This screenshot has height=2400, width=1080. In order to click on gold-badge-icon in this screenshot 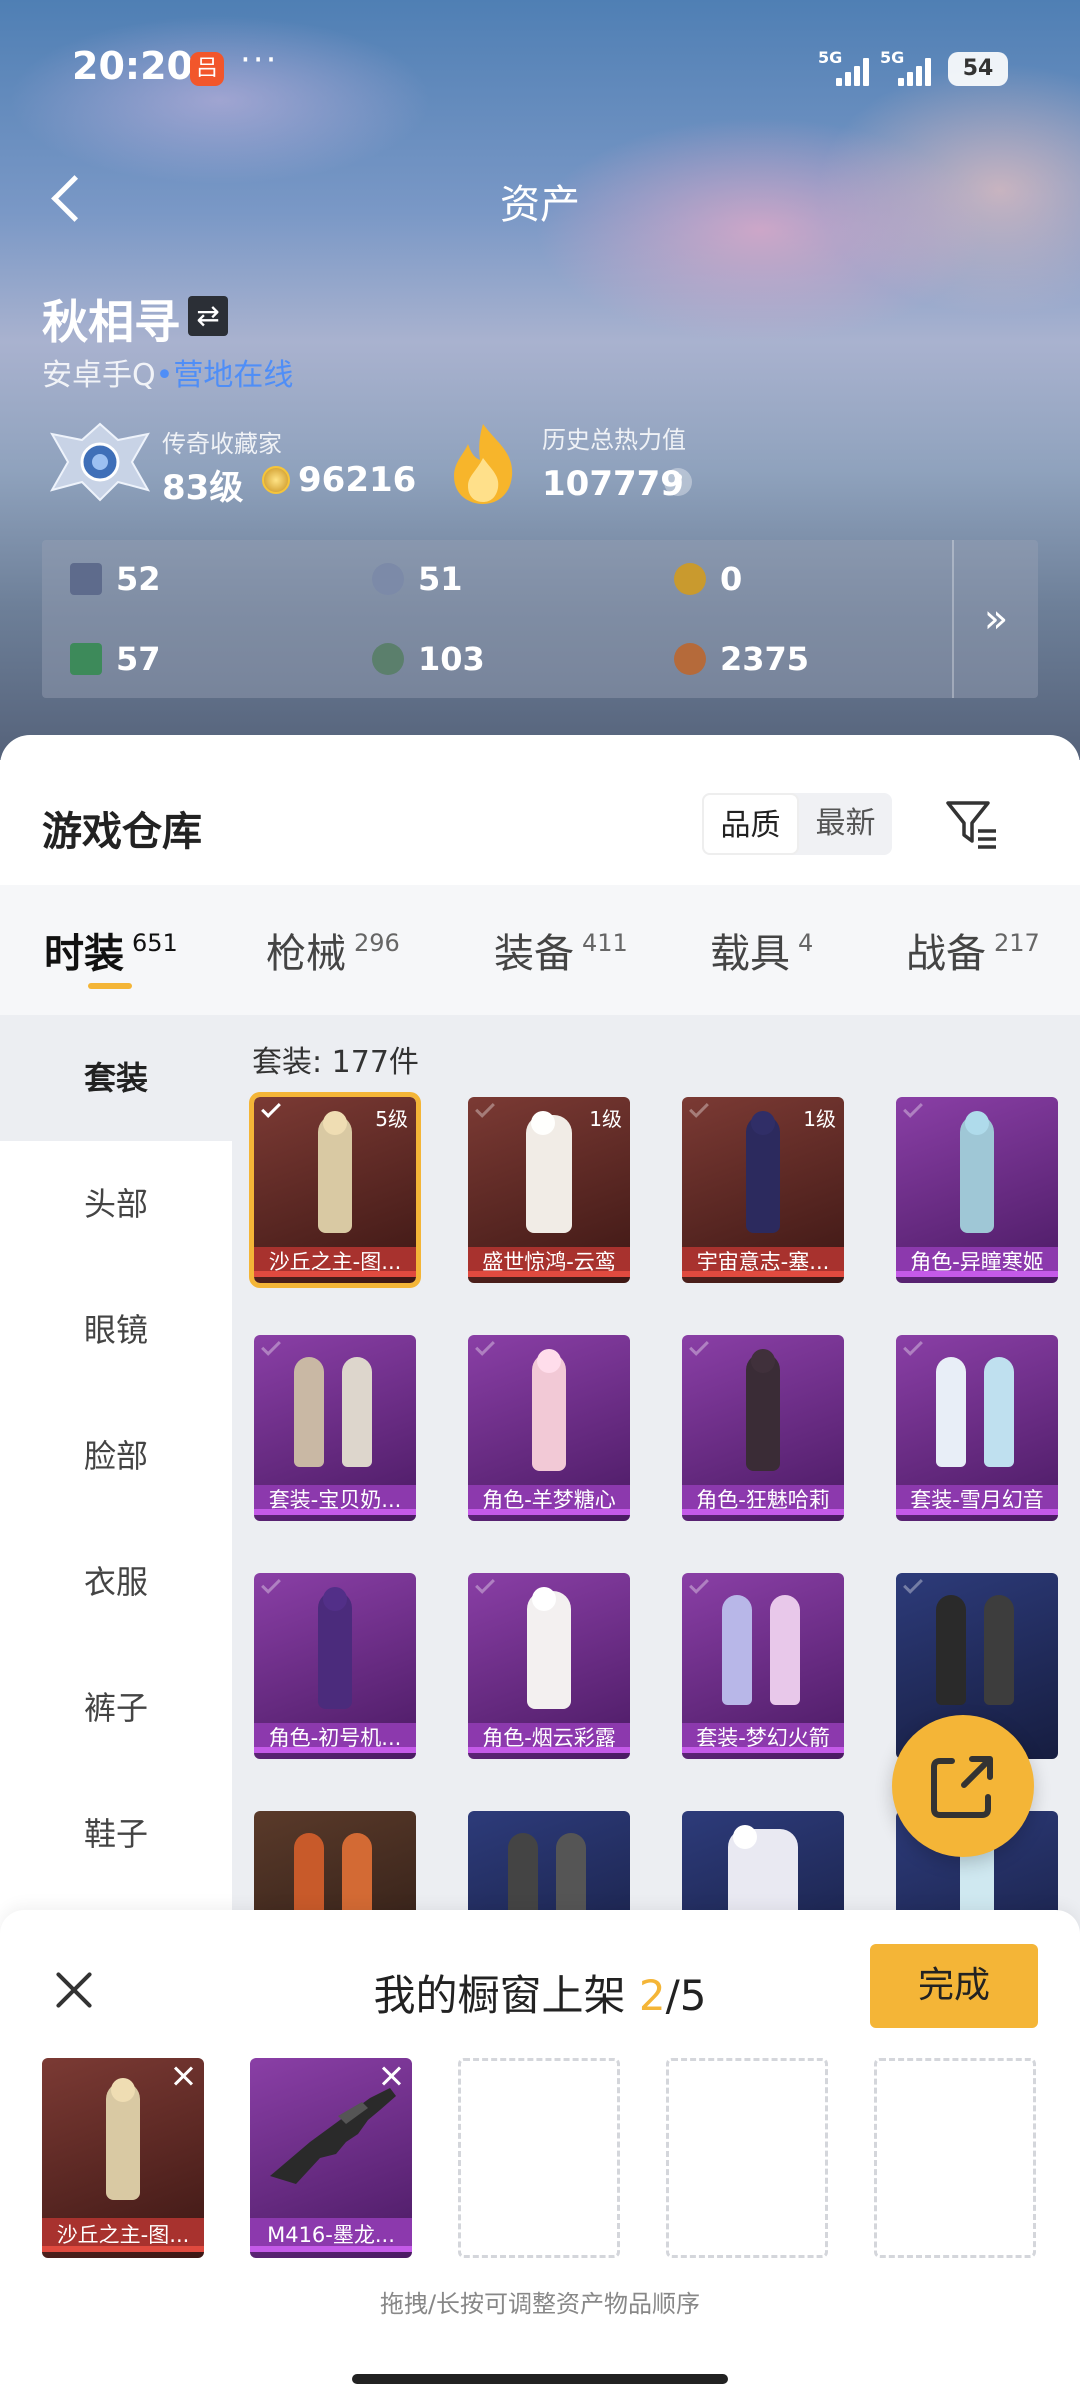, I will do `click(690, 579)`.